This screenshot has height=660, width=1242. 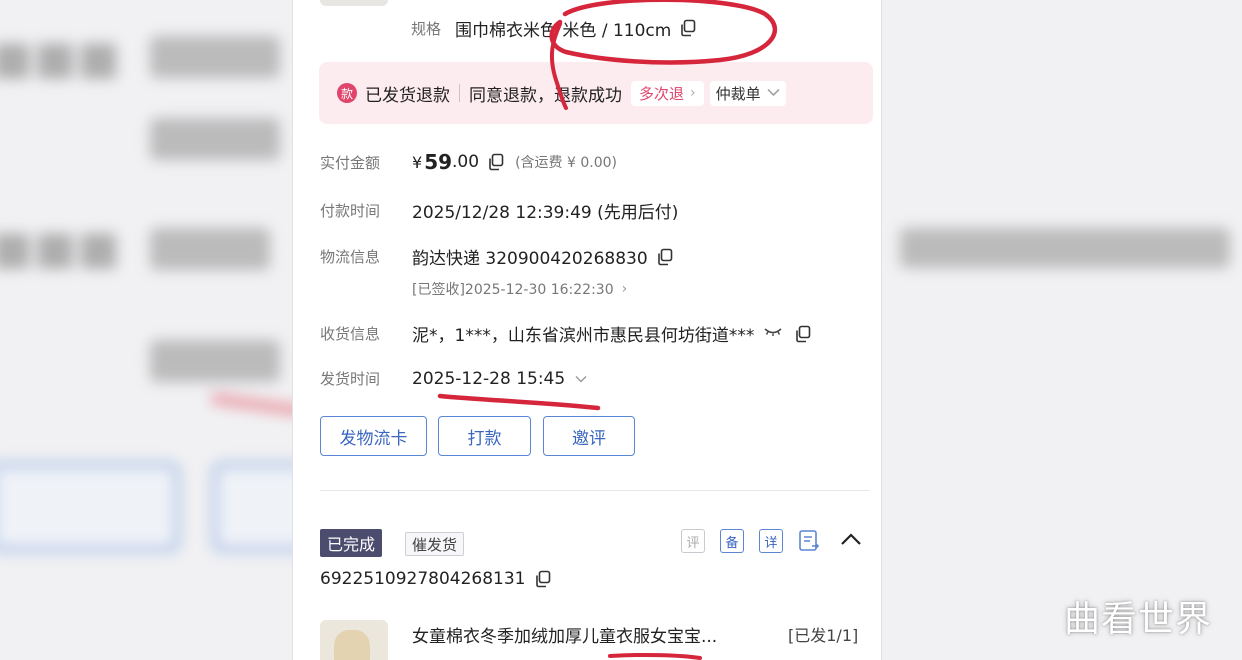 I want to click on ship-time-label: 发货时间, so click(x=350, y=379).